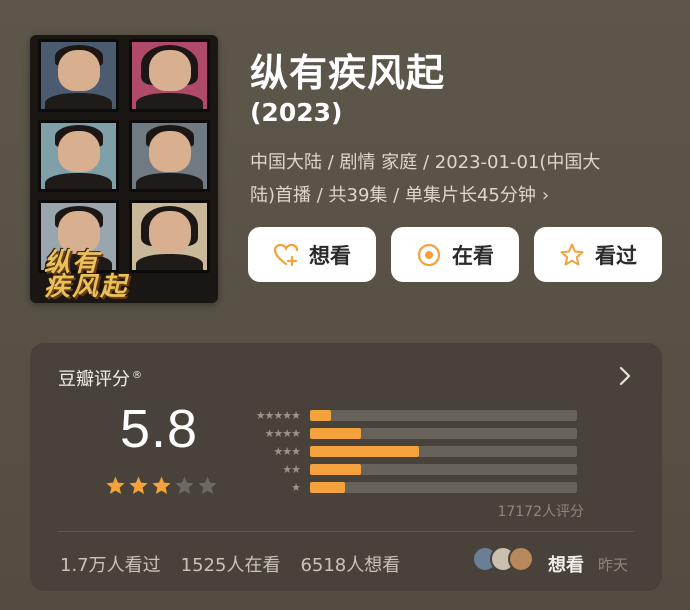 The width and height of the screenshot is (690, 610). Describe the element at coordinates (566, 565) in the screenshot. I see `friends-action: 想看` at that location.